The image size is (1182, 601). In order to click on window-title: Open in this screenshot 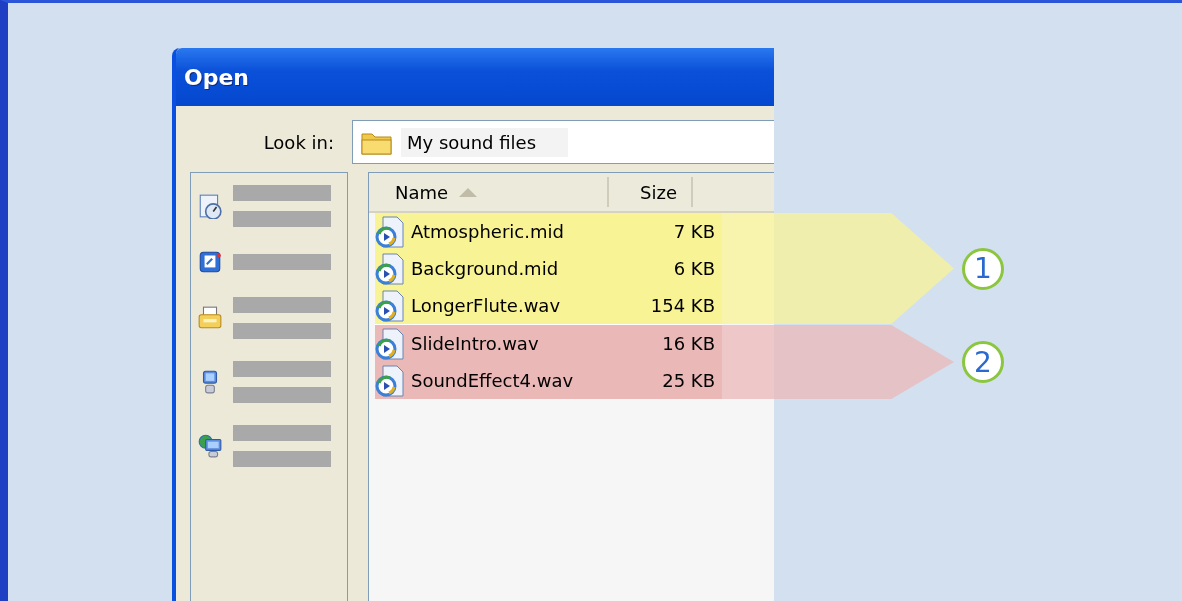, I will do `click(475, 77)`.